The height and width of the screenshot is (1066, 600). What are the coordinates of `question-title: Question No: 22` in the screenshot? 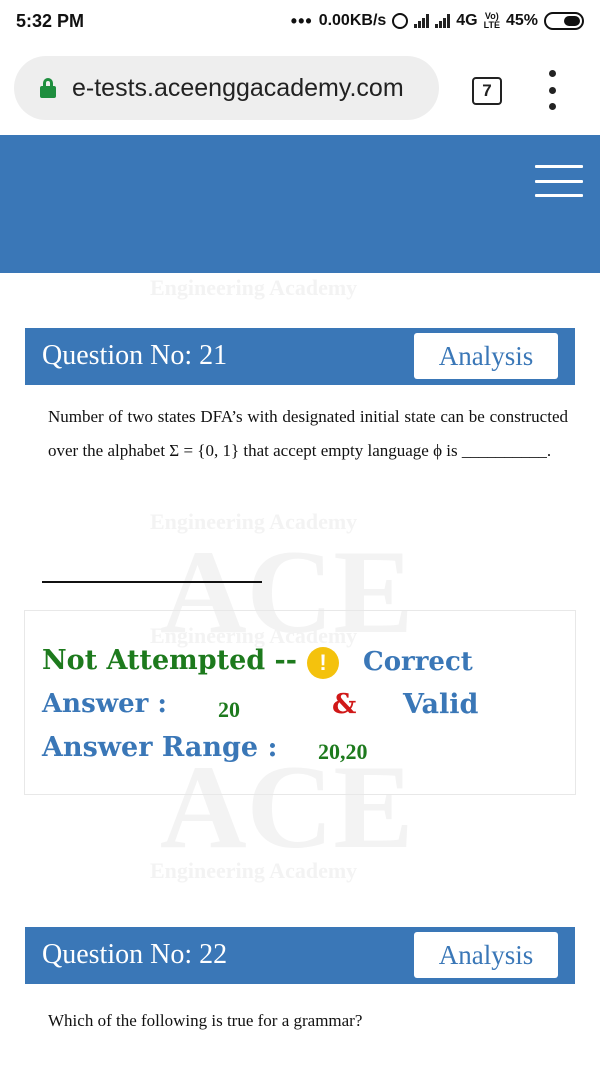 It's located at (135, 954).